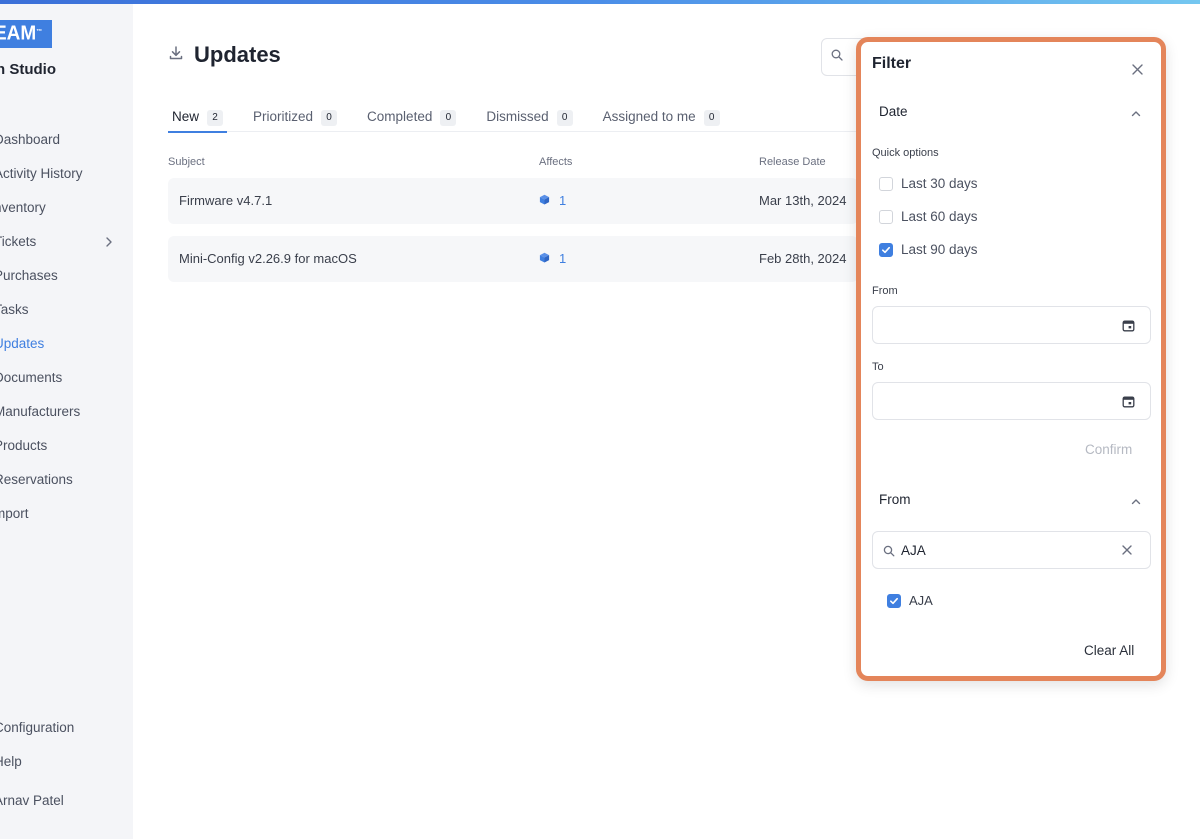  What do you see at coordinates (39, 32) in the screenshot?
I see `trademark-mark: ™` at bounding box center [39, 32].